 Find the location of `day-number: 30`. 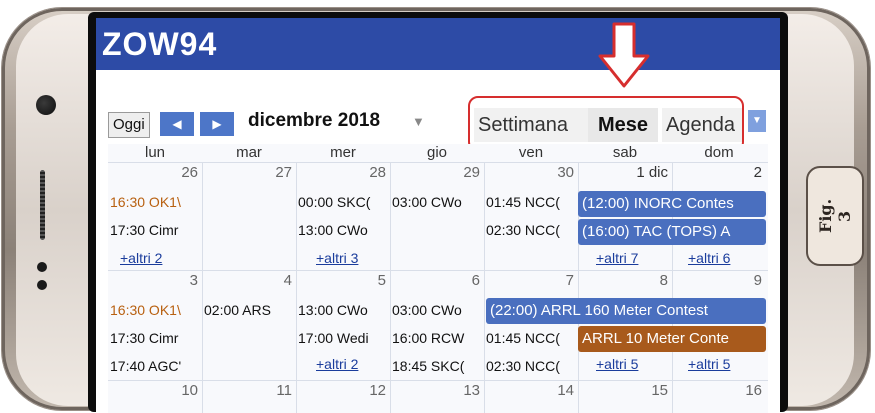

day-number: 30 is located at coordinates (529, 172).